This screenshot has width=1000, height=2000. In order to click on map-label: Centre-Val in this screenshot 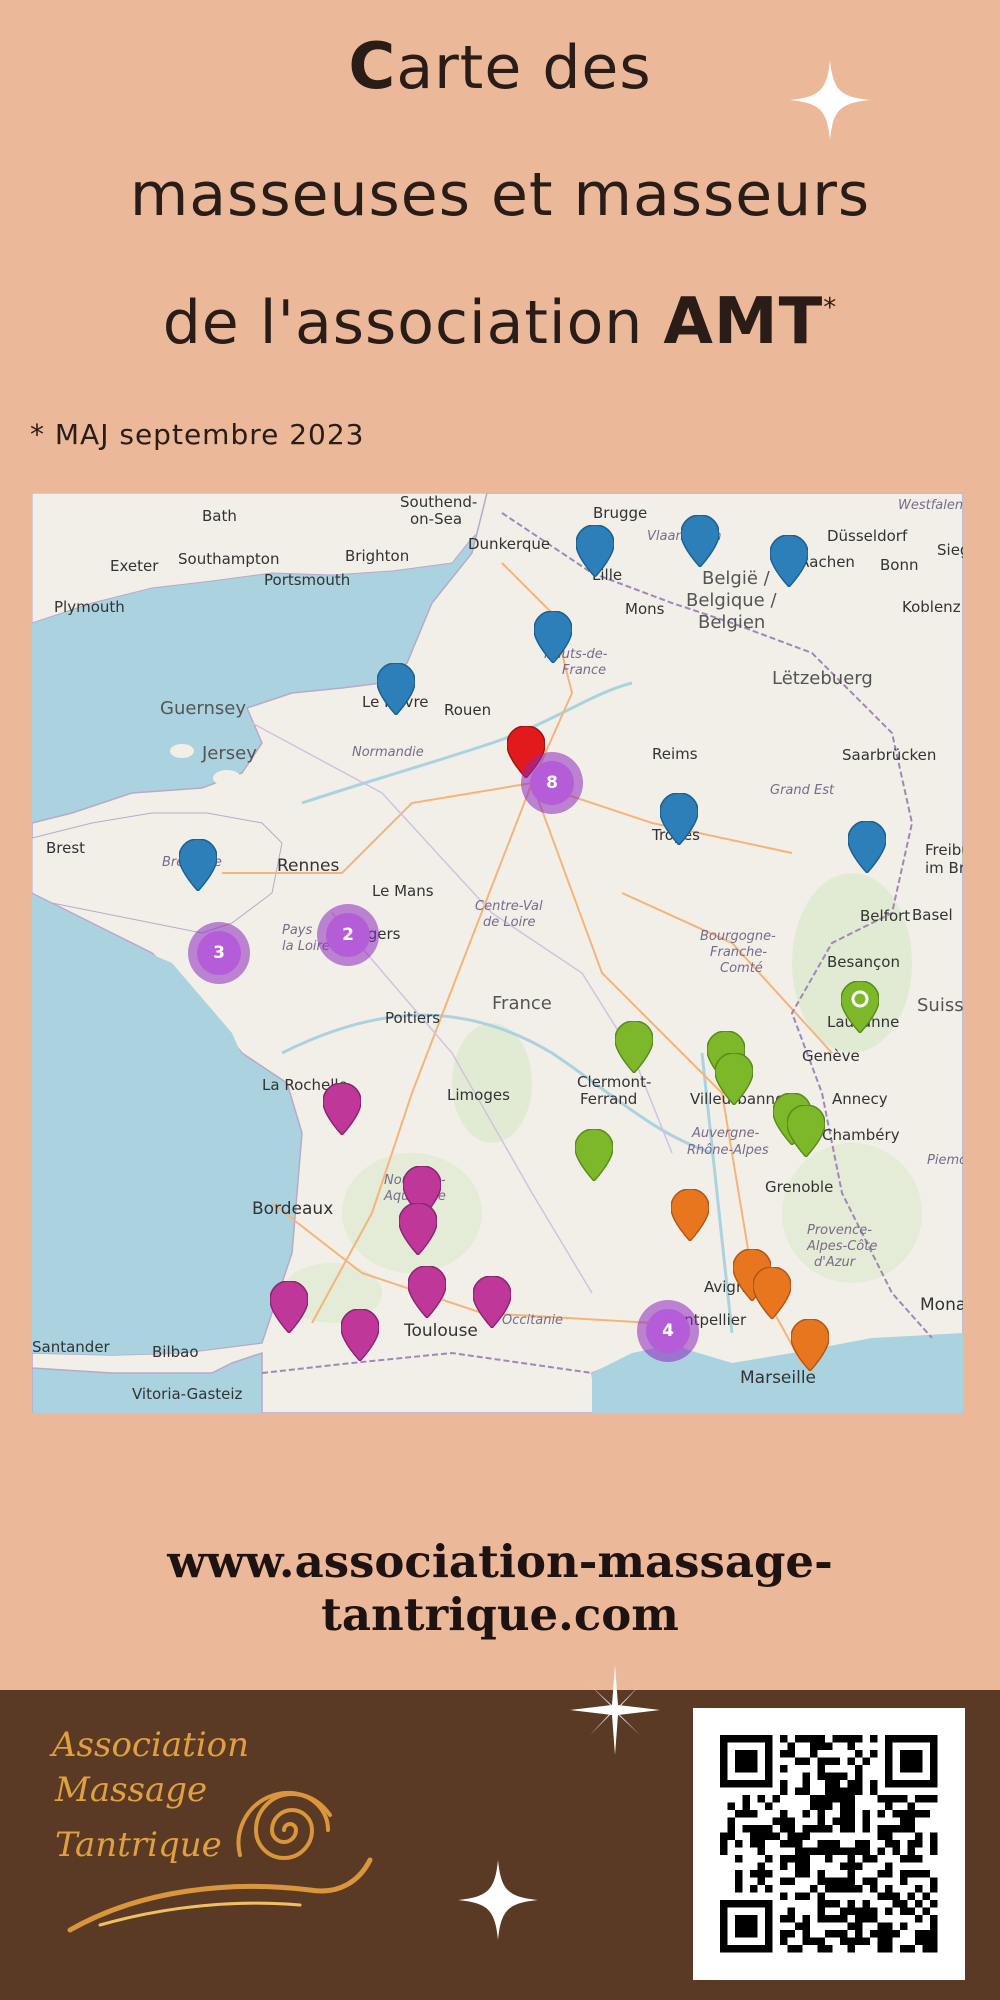, I will do `click(509, 906)`.